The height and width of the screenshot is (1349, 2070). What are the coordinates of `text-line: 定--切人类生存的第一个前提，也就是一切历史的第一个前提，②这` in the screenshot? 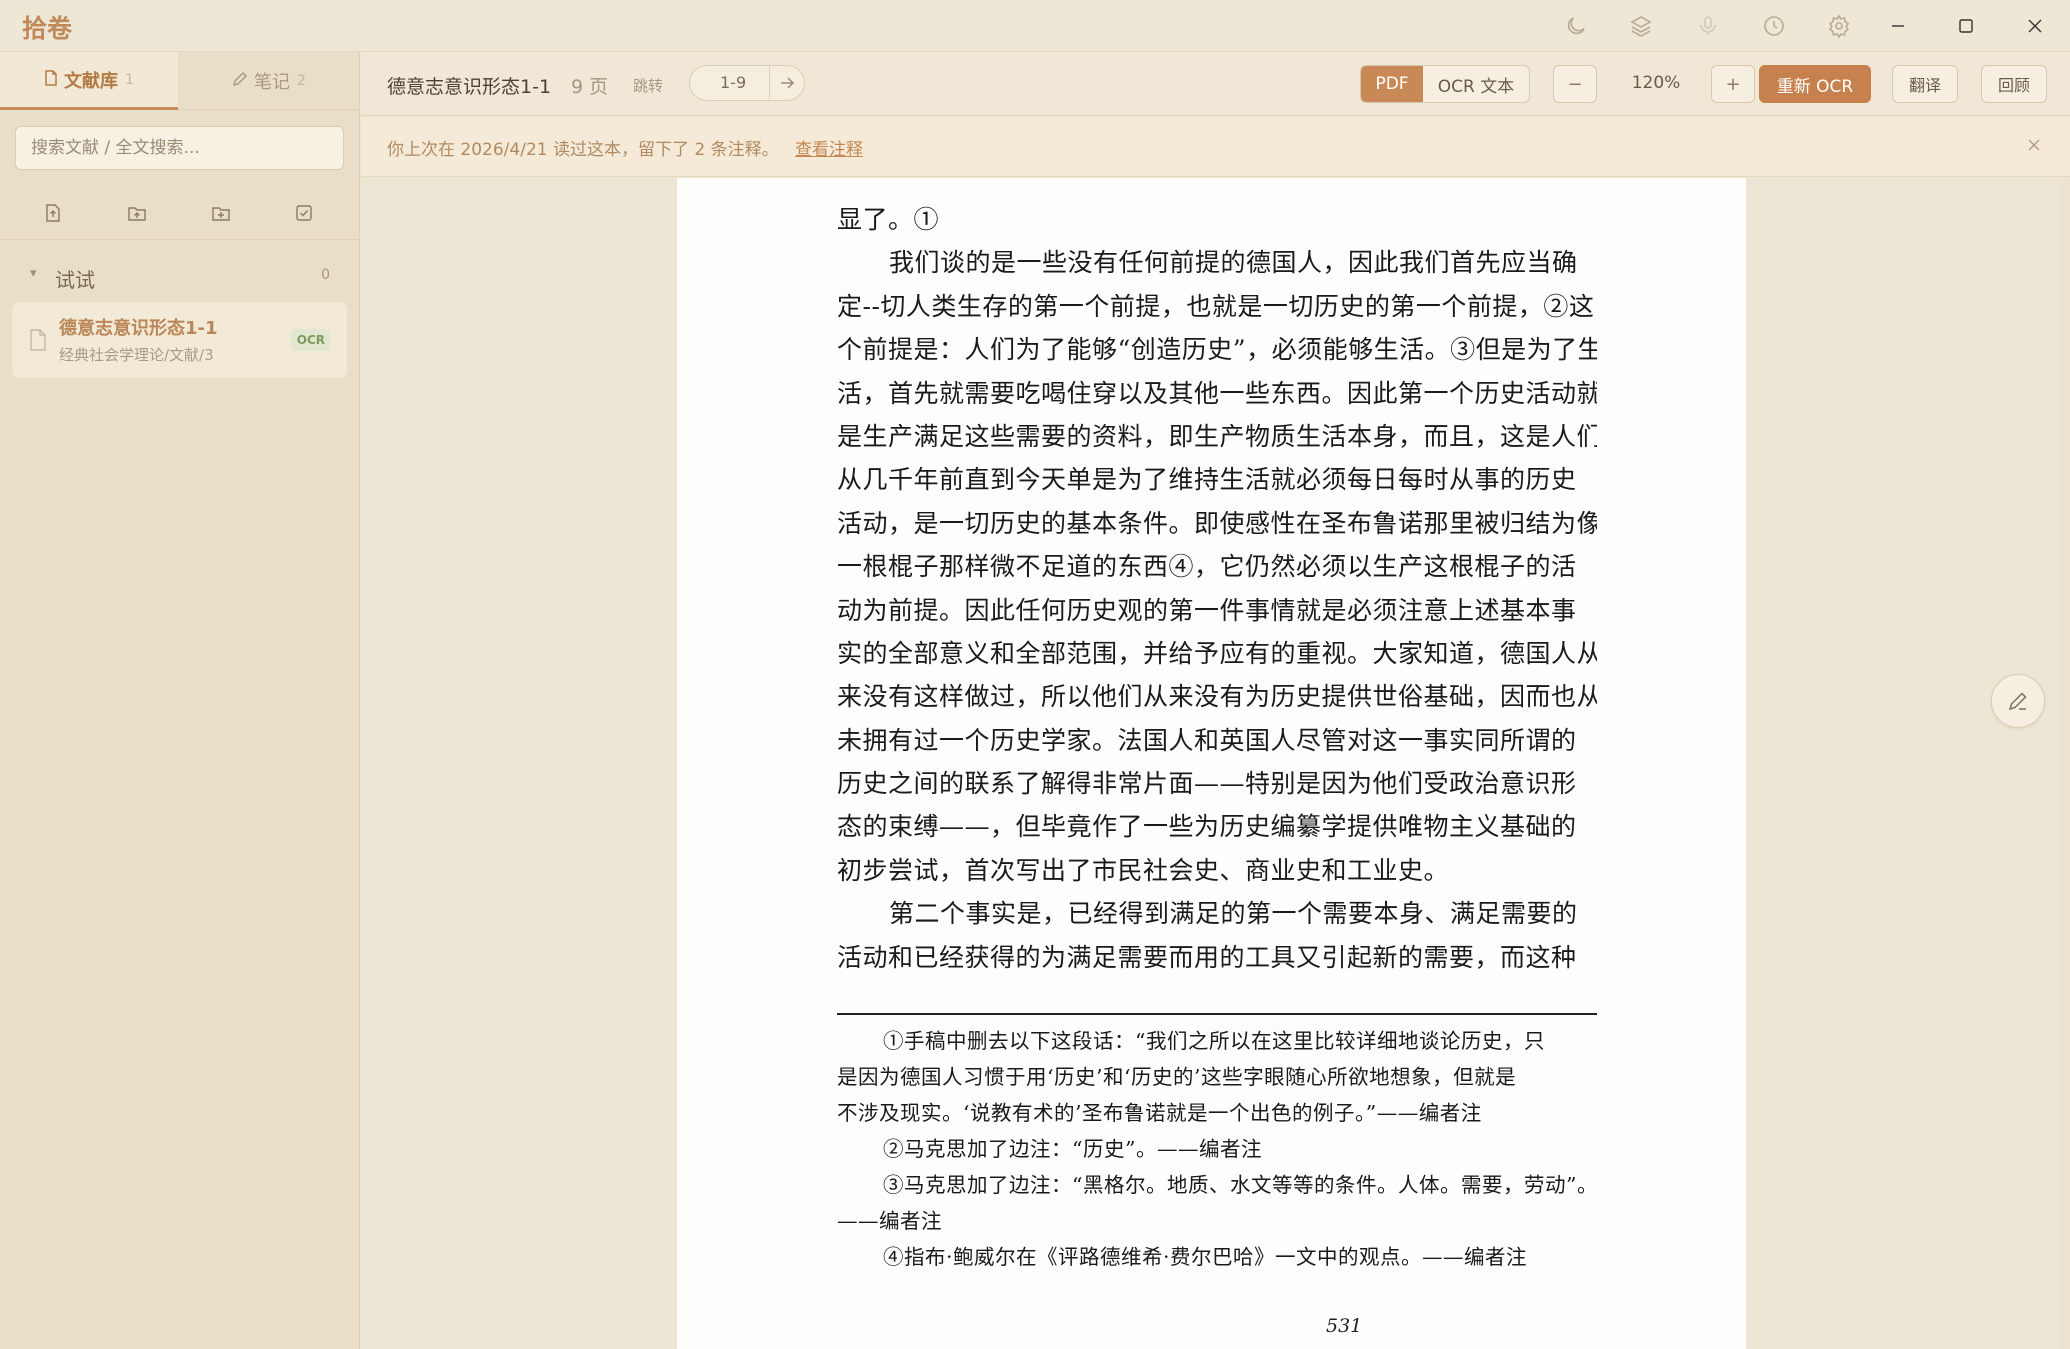 It's located at (1216, 306).